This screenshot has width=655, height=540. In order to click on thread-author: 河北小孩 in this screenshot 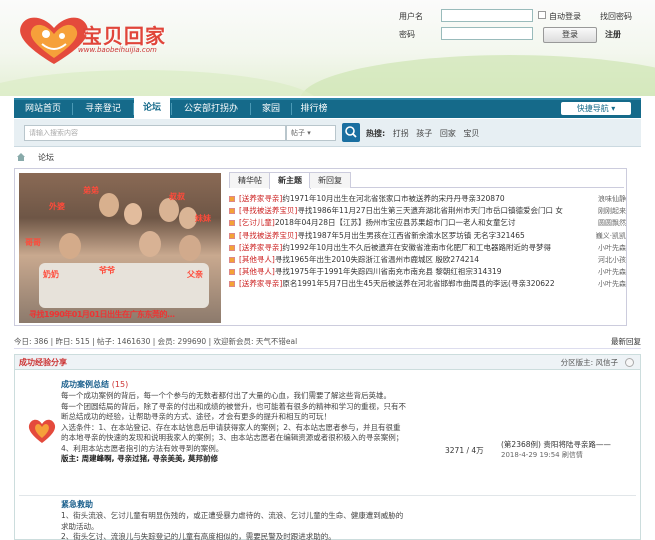, I will do `click(606, 260)`.